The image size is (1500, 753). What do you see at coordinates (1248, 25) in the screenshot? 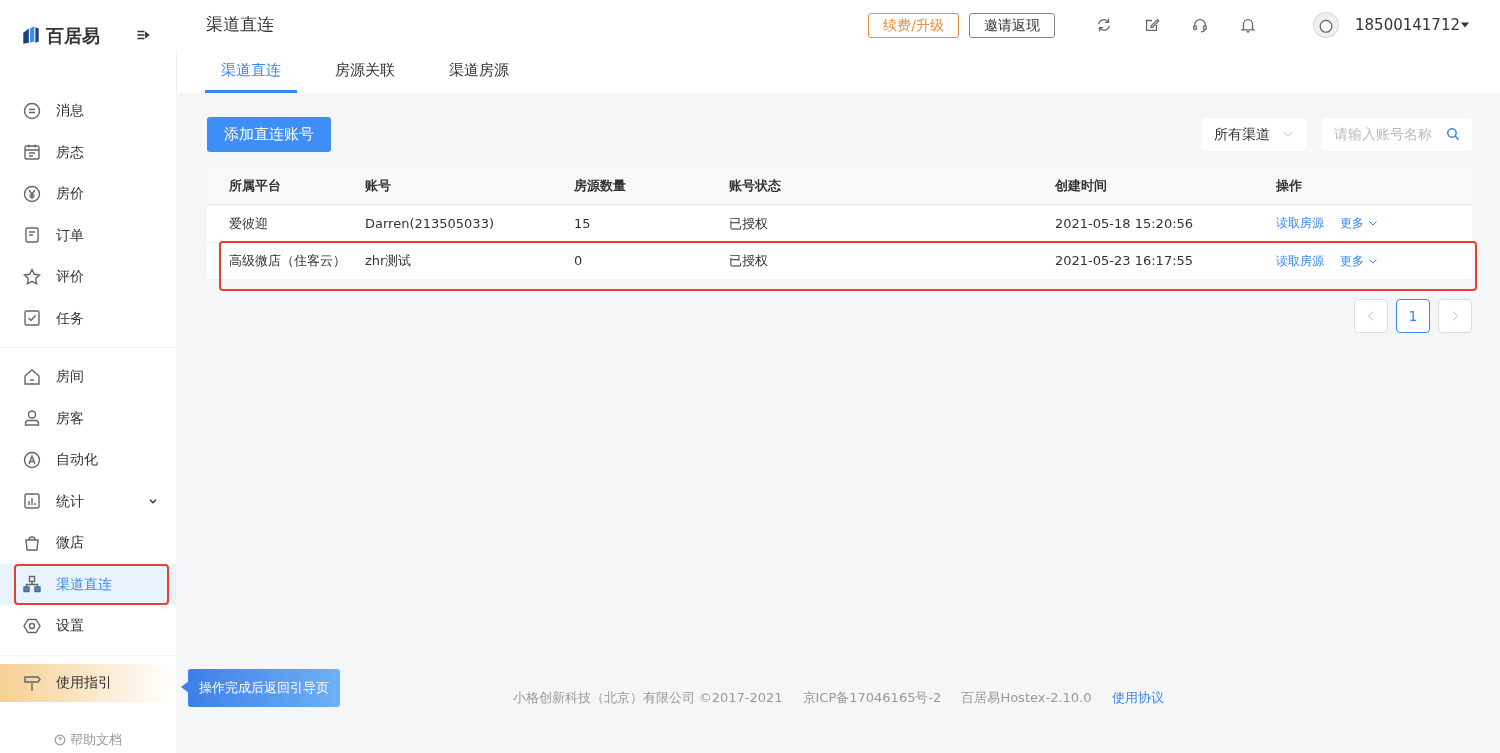
I see `bell-icon` at bounding box center [1248, 25].